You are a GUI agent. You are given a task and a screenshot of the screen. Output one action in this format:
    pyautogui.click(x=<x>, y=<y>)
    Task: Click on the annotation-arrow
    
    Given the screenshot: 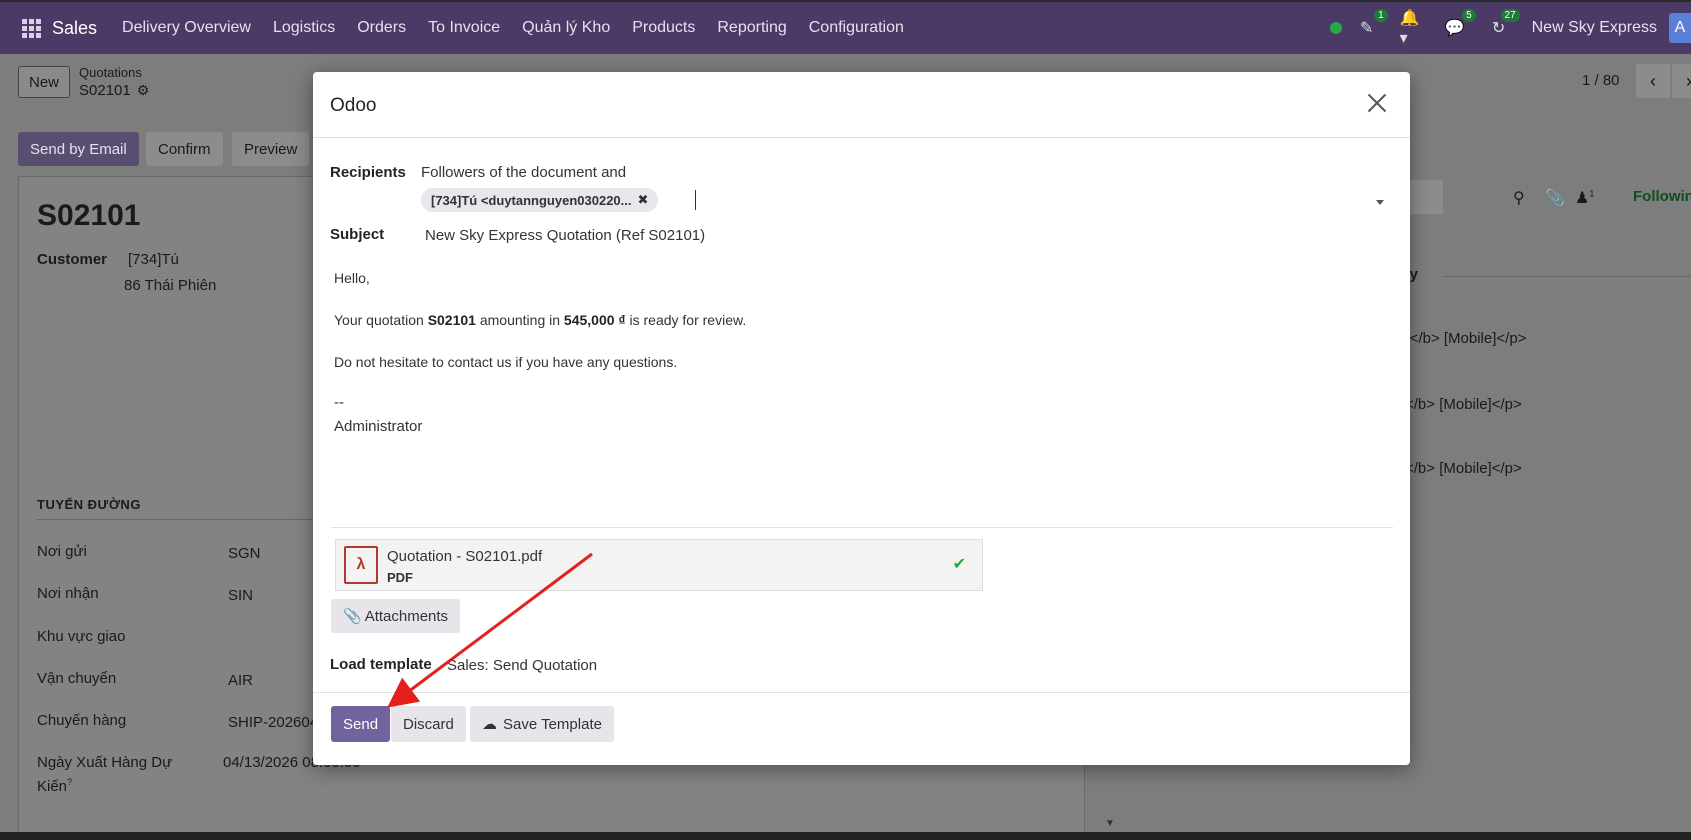 What is the action you would take?
    pyautogui.click(x=490, y=630)
    